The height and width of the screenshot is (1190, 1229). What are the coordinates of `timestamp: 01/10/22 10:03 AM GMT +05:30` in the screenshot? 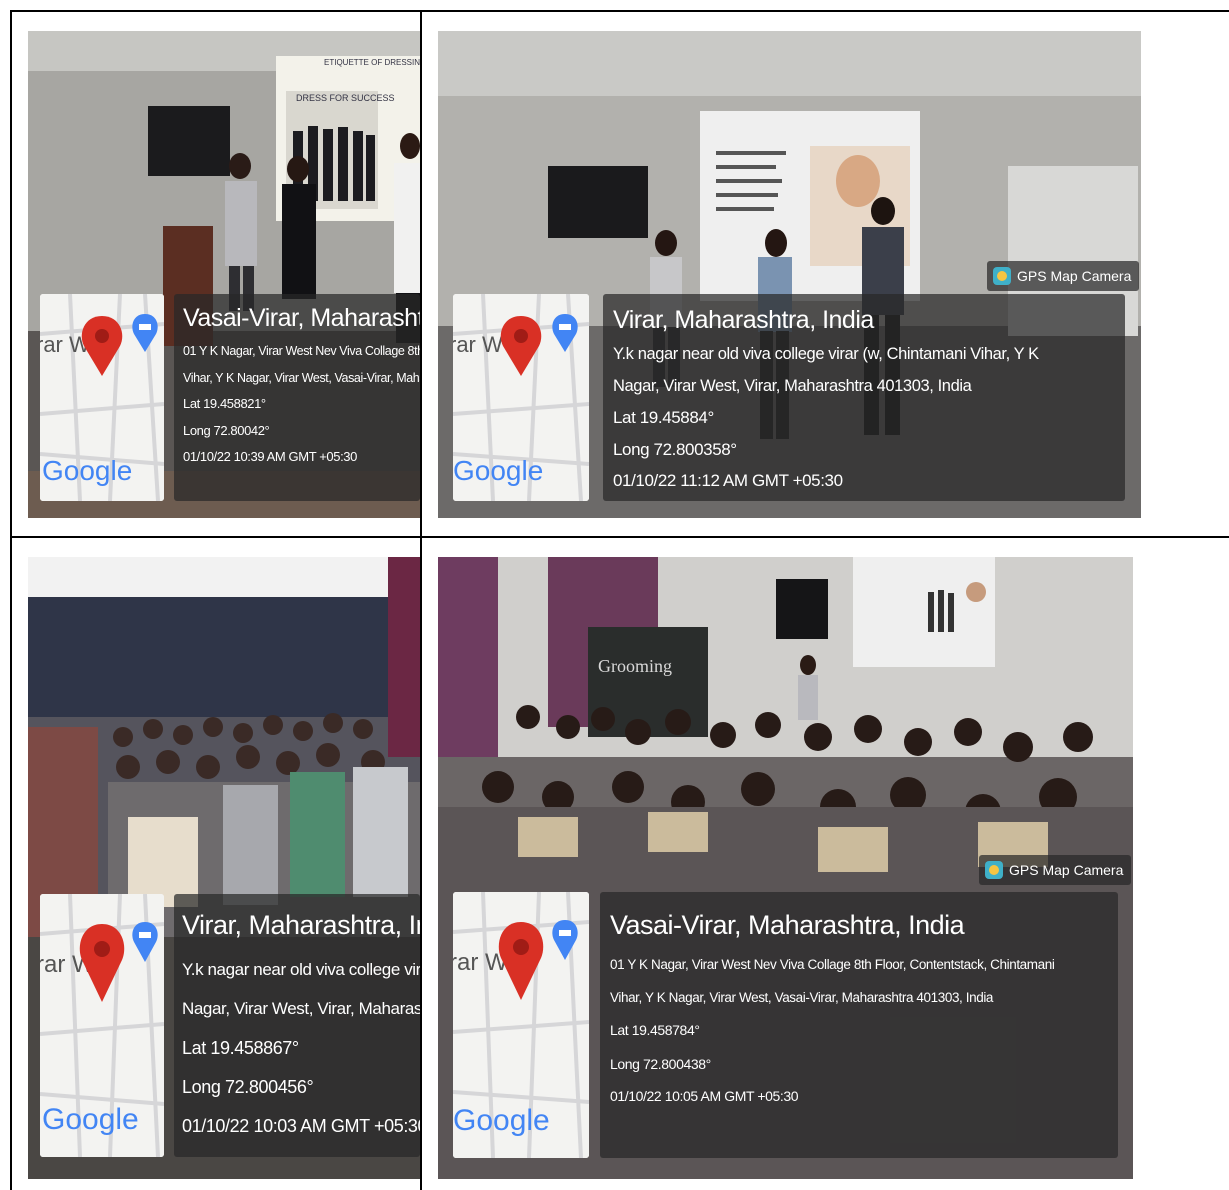 It's located at (301, 1126).